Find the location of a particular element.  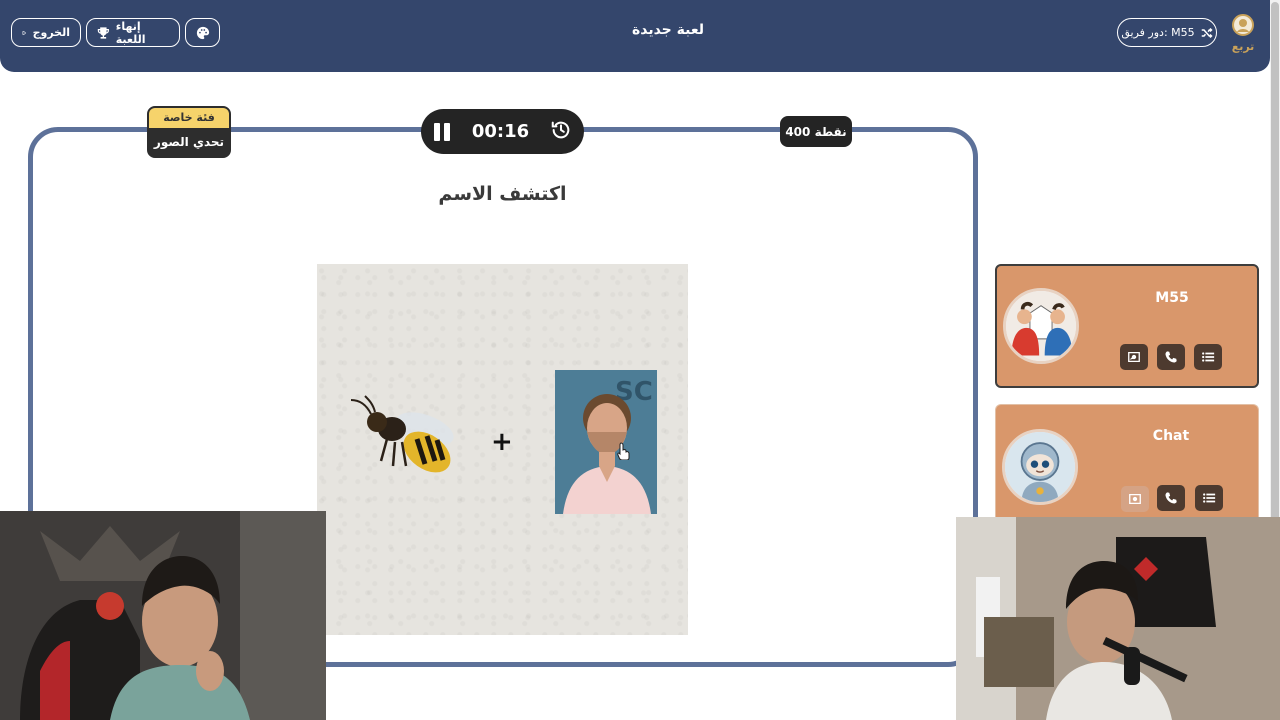

category-name: تحدي الصور is located at coordinates (189, 142).